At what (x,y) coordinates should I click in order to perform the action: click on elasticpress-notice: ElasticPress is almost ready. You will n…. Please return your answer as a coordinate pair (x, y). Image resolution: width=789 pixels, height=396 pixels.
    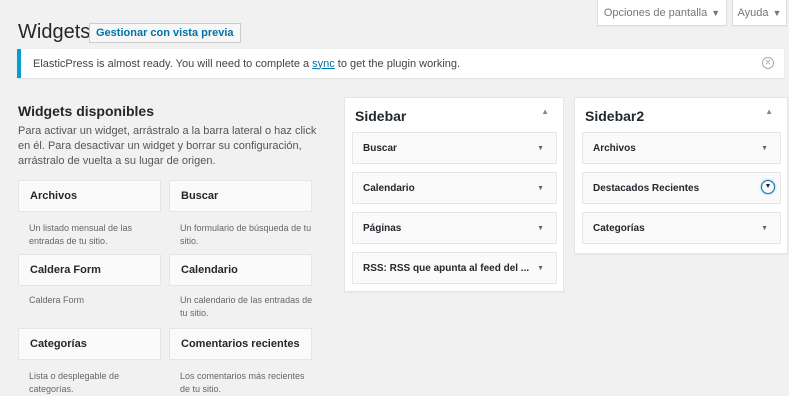
    Looking at the image, I should click on (400, 63).